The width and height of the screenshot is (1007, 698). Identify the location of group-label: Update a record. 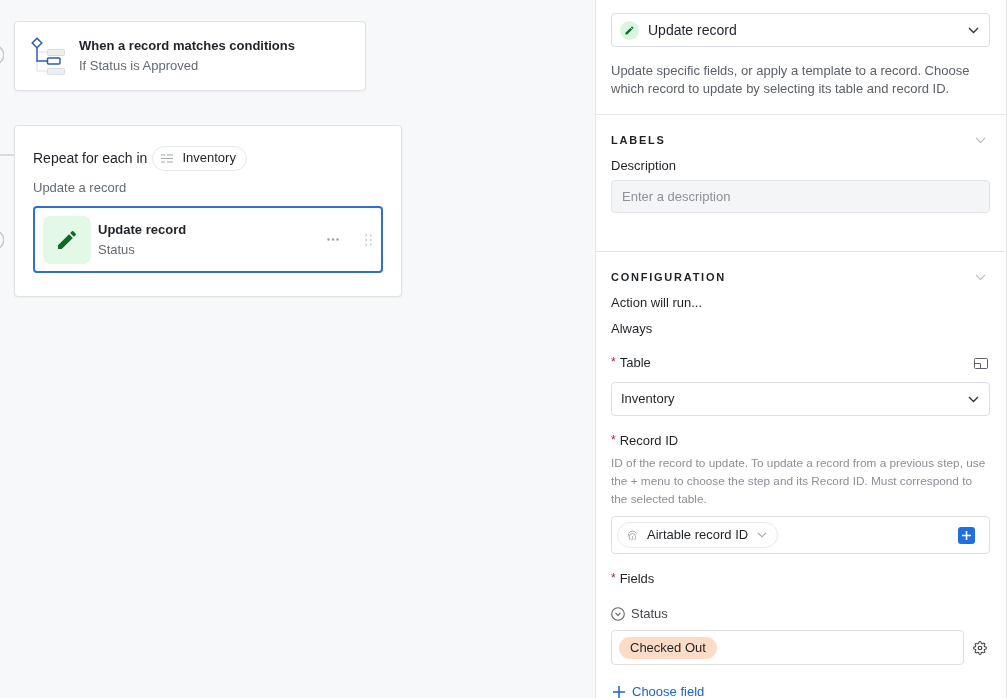
(80, 188).